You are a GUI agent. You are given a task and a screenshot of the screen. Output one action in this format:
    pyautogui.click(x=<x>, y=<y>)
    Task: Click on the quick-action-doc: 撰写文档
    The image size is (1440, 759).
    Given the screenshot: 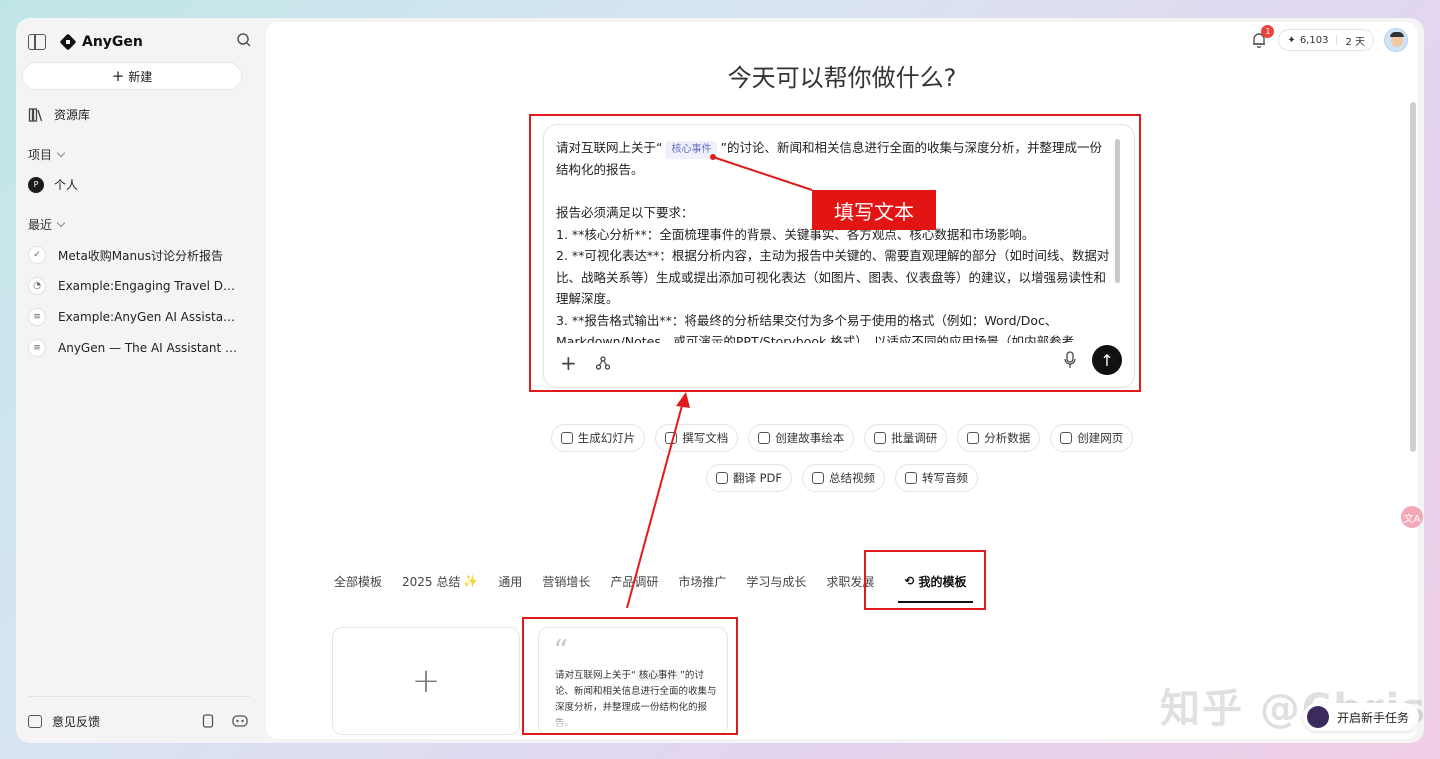 What is the action you would take?
    pyautogui.click(x=697, y=438)
    